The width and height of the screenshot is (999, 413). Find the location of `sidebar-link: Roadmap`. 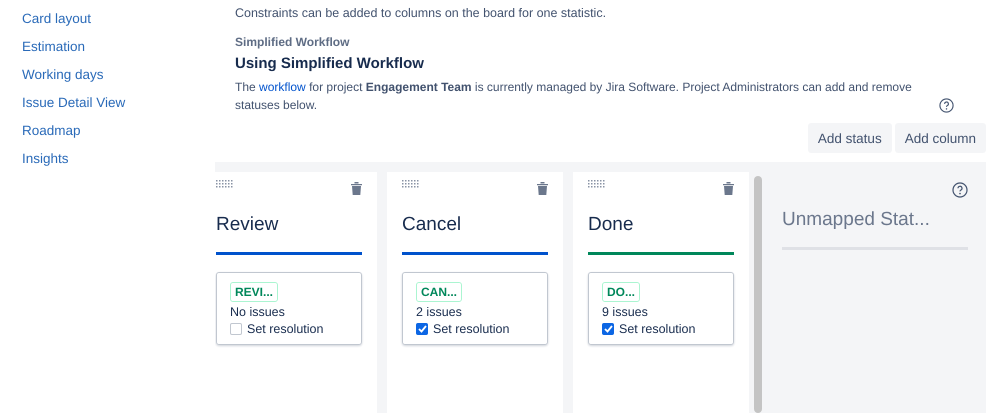

sidebar-link: Roadmap is located at coordinates (118, 131).